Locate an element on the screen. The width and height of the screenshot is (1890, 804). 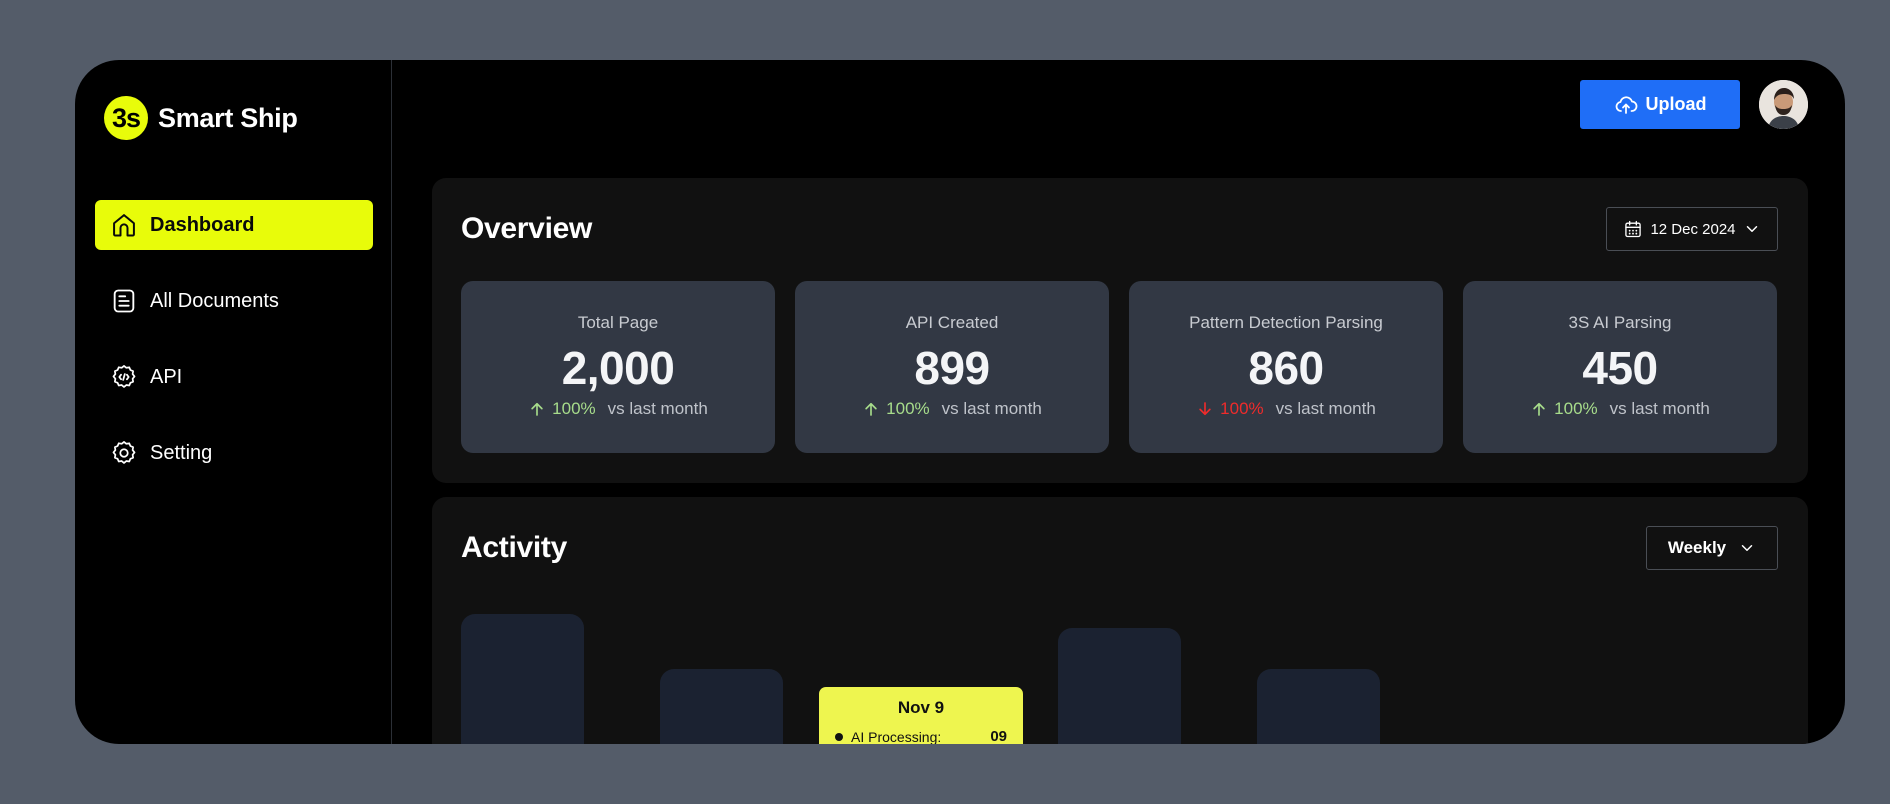
brand-name: Smart Ship is located at coordinates (228, 117).